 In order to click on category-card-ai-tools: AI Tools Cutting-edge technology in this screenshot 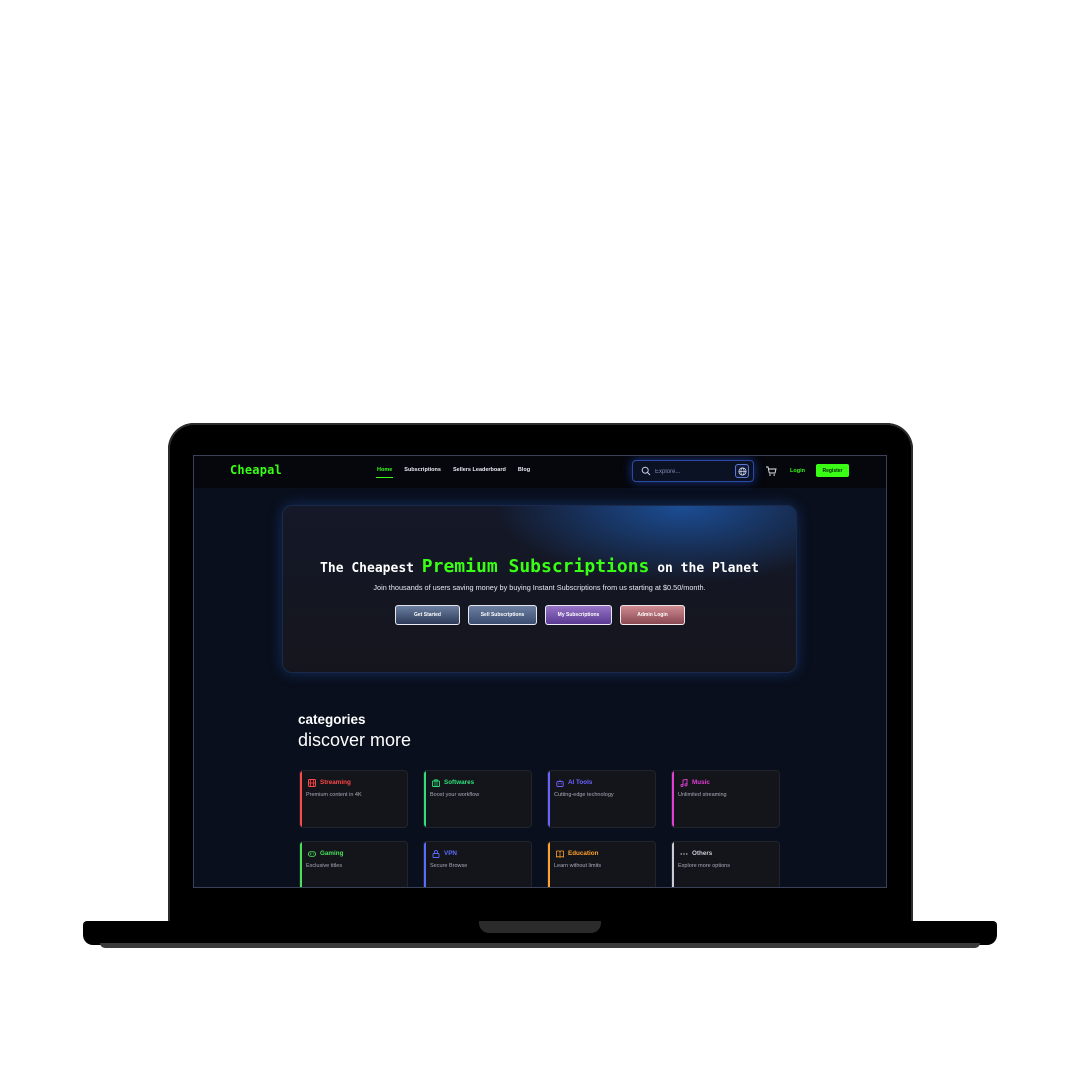, I will do `click(601, 799)`.